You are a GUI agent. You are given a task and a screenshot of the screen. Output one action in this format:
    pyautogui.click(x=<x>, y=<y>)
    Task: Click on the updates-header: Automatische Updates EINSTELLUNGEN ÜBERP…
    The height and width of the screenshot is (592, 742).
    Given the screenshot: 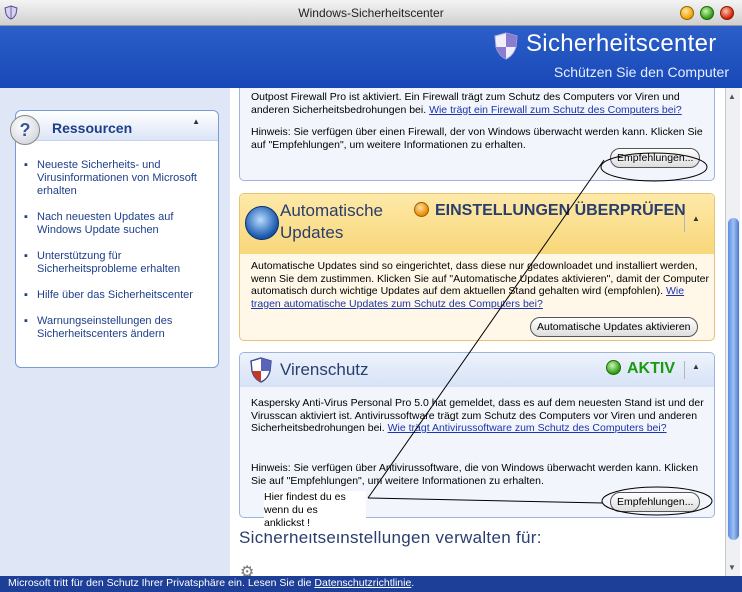 What is the action you would take?
    pyautogui.click(x=477, y=224)
    